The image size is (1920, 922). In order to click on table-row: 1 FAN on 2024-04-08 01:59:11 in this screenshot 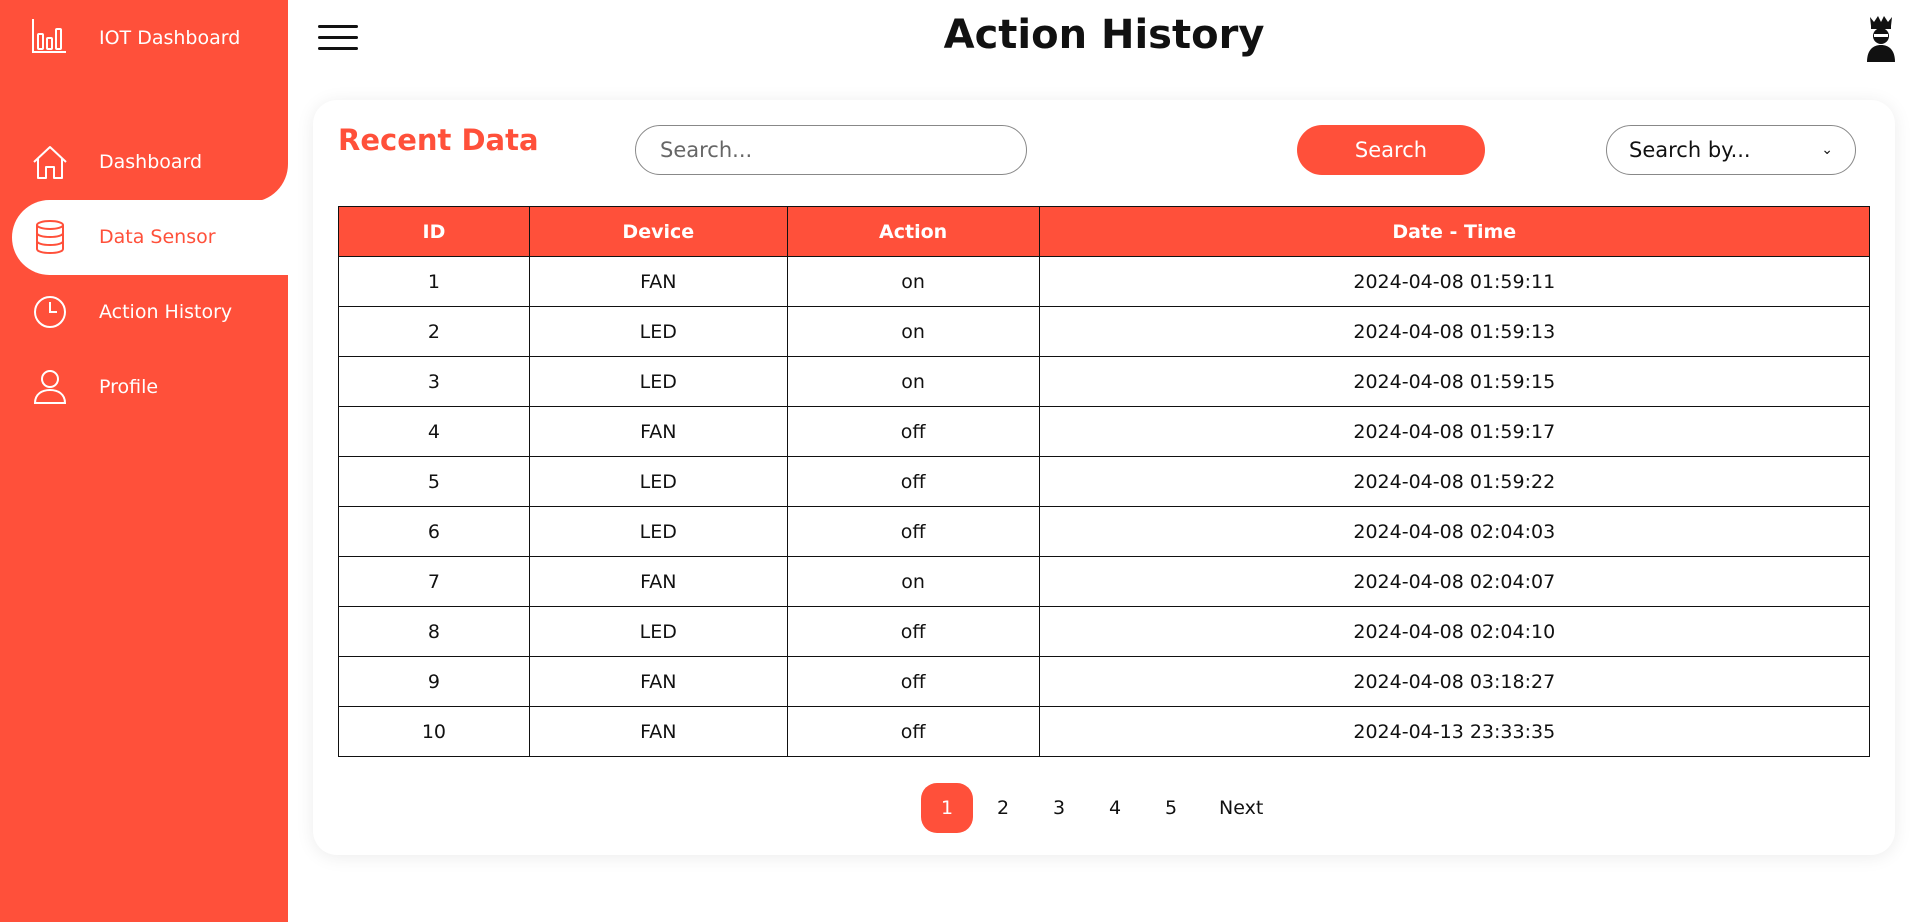, I will do `click(1104, 281)`.